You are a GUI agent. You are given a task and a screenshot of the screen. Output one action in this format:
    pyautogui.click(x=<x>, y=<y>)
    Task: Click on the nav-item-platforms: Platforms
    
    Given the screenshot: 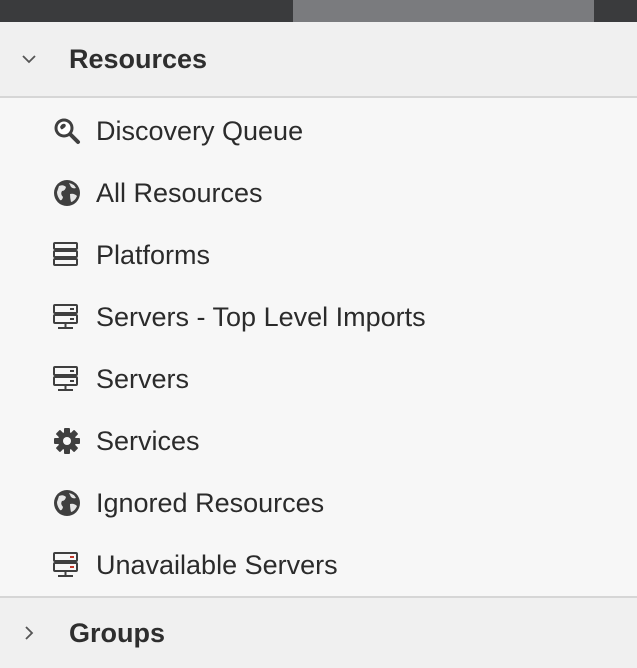 What is the action you would take?
    pyautogui.click(x=318, y=255)
    